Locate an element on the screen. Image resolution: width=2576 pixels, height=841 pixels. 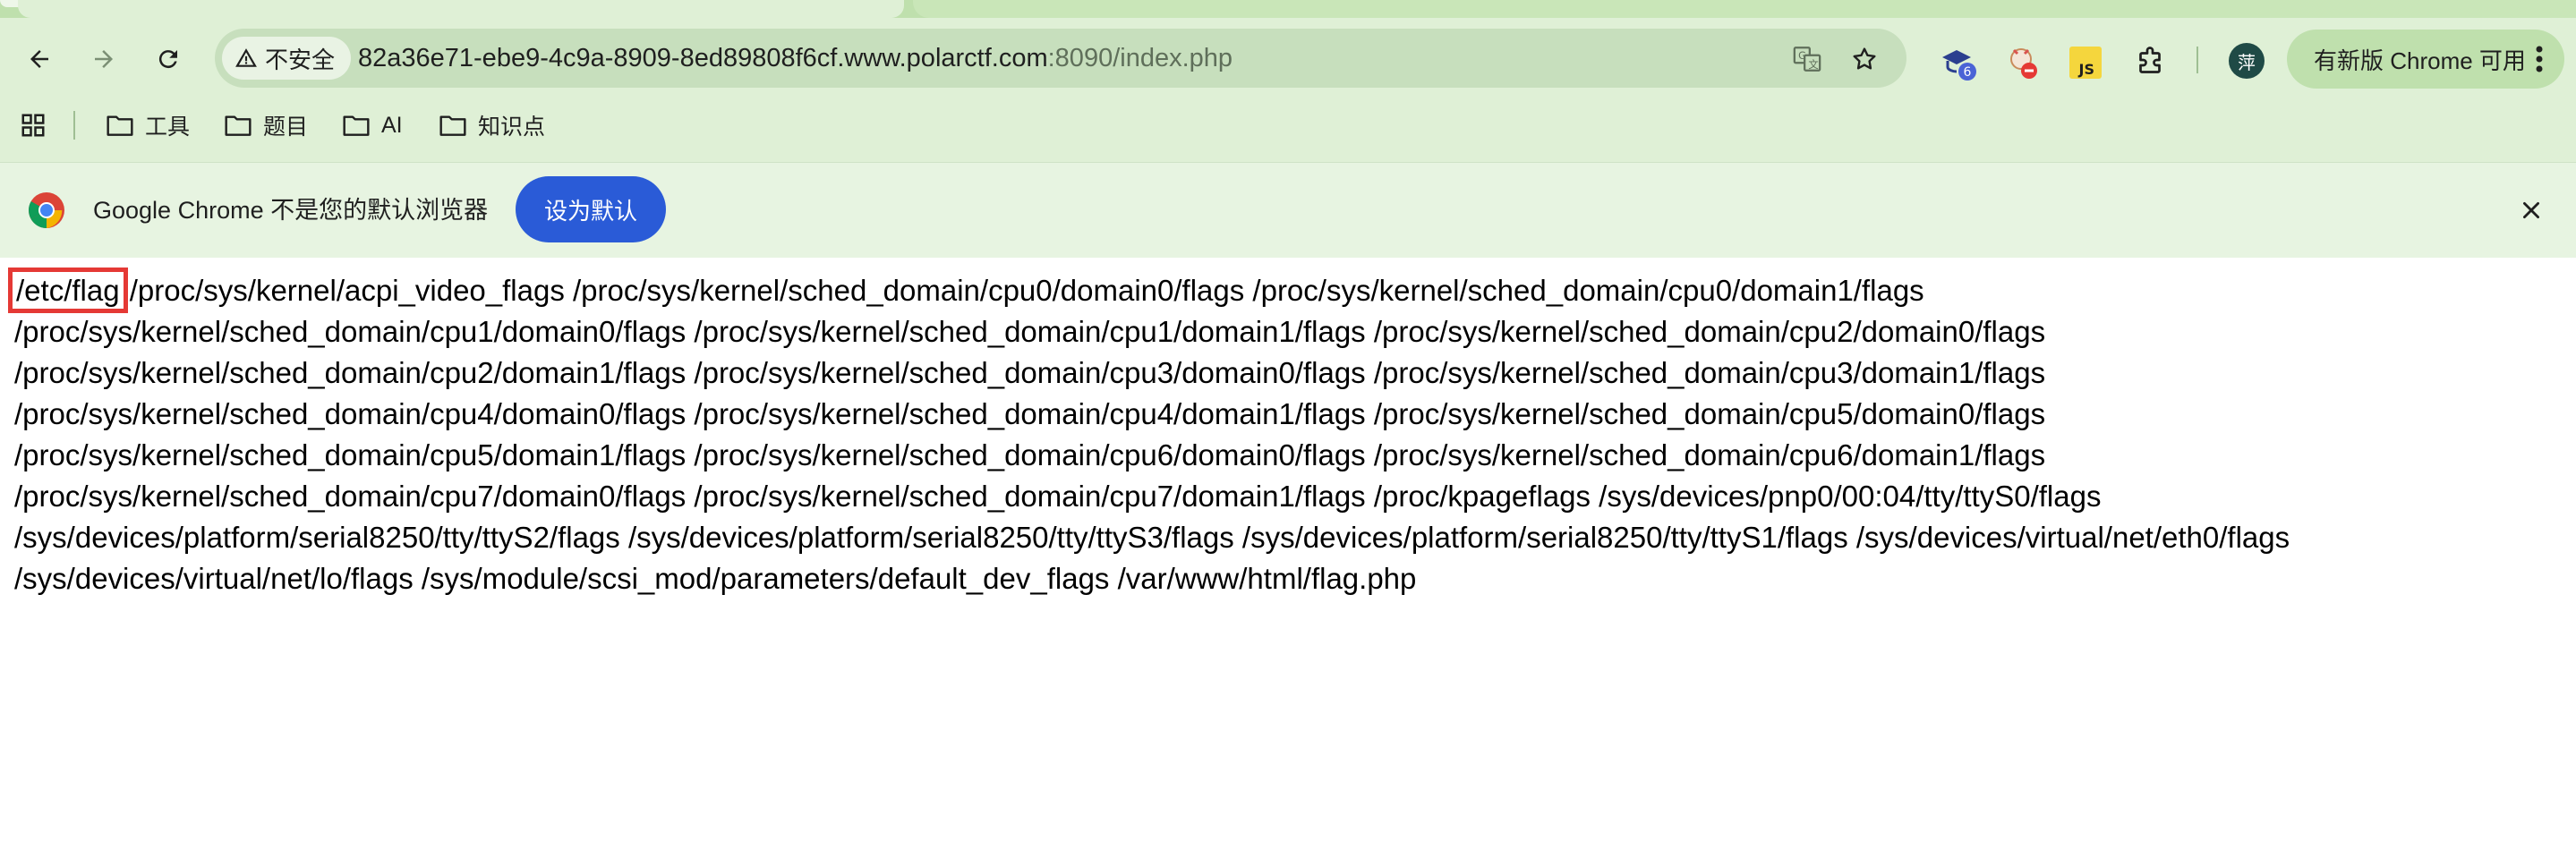
default-browser-infobar: Google Chrome 不是您的默认浏览器 设为默认 is located at coordinates (1288, 210).